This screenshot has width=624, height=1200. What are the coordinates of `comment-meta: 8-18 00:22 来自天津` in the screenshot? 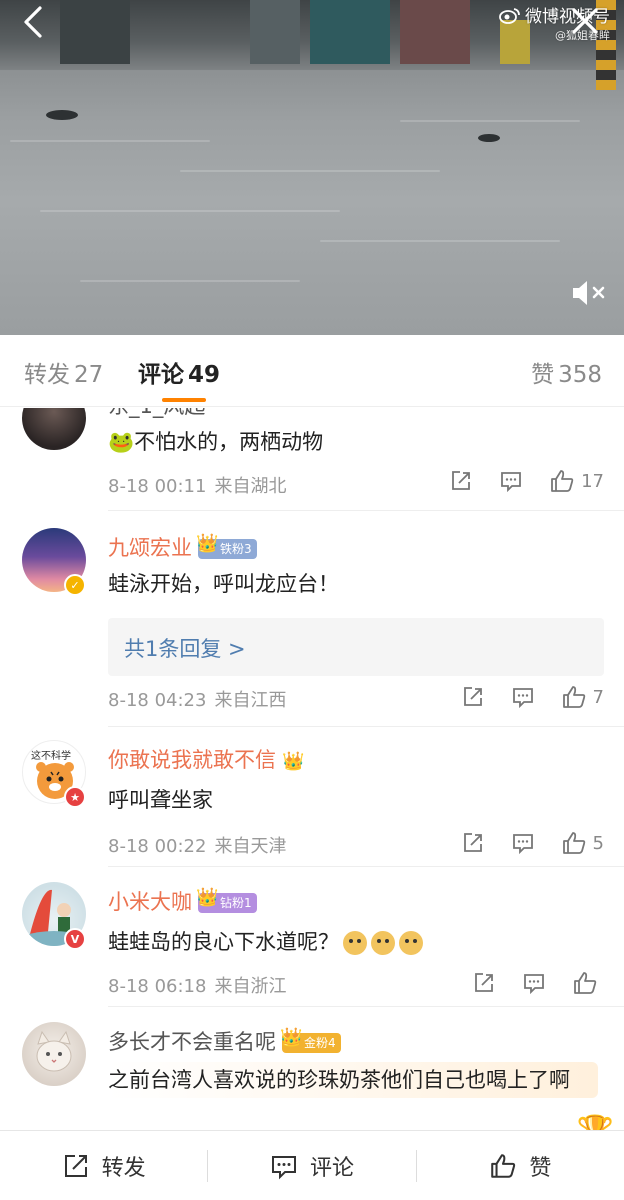 It's located at (197, 845).